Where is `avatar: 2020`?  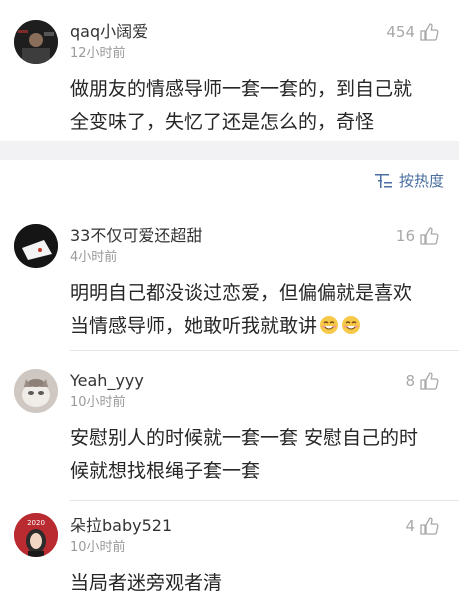 avatar: 2020 is located at coordinates (36, 535).